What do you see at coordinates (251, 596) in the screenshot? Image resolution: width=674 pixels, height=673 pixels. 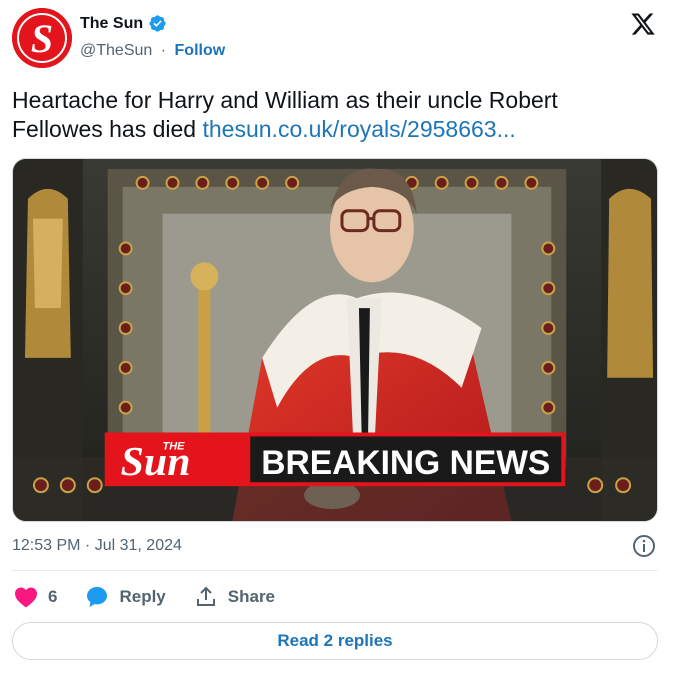 I see `share-label: Share` at bounding box center [251, 596].